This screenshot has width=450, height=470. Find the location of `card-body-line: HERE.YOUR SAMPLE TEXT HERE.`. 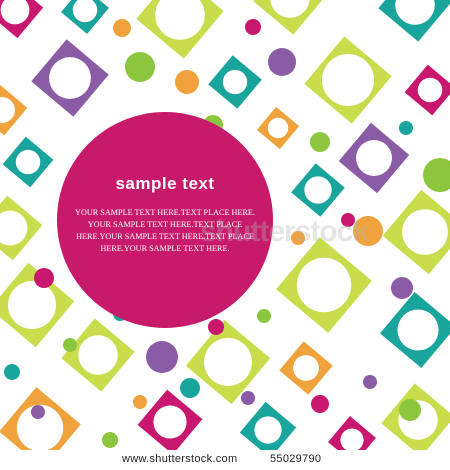

card-body-line: HERE.YOUR SAMPLE TEXT HERE. is located at coordinates (165, 248).